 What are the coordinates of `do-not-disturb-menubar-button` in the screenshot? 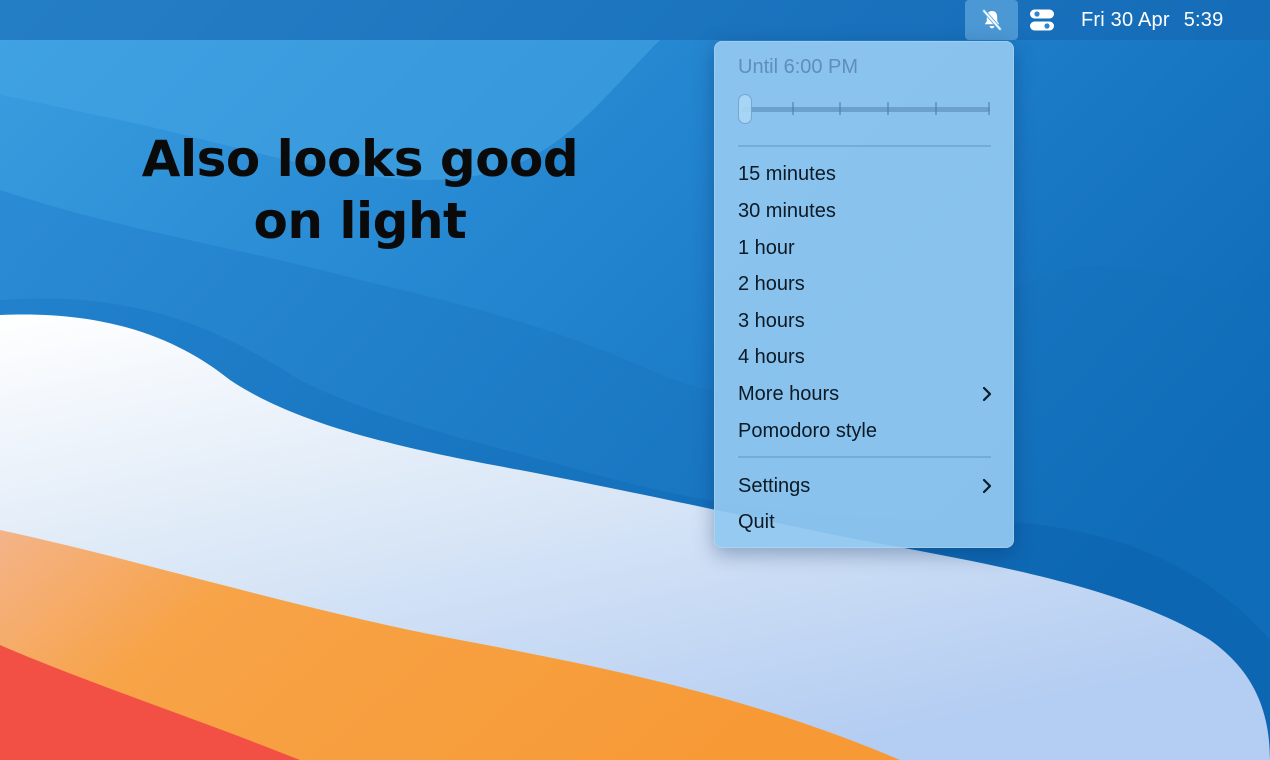 It's located at (991, 20).